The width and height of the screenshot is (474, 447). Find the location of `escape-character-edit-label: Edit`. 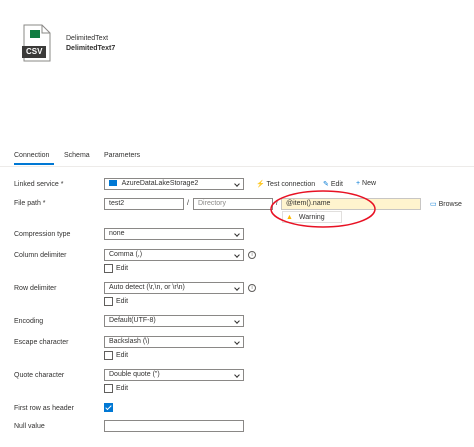

escape-character-edit-label: Edit is located at coordinates (122, 355).